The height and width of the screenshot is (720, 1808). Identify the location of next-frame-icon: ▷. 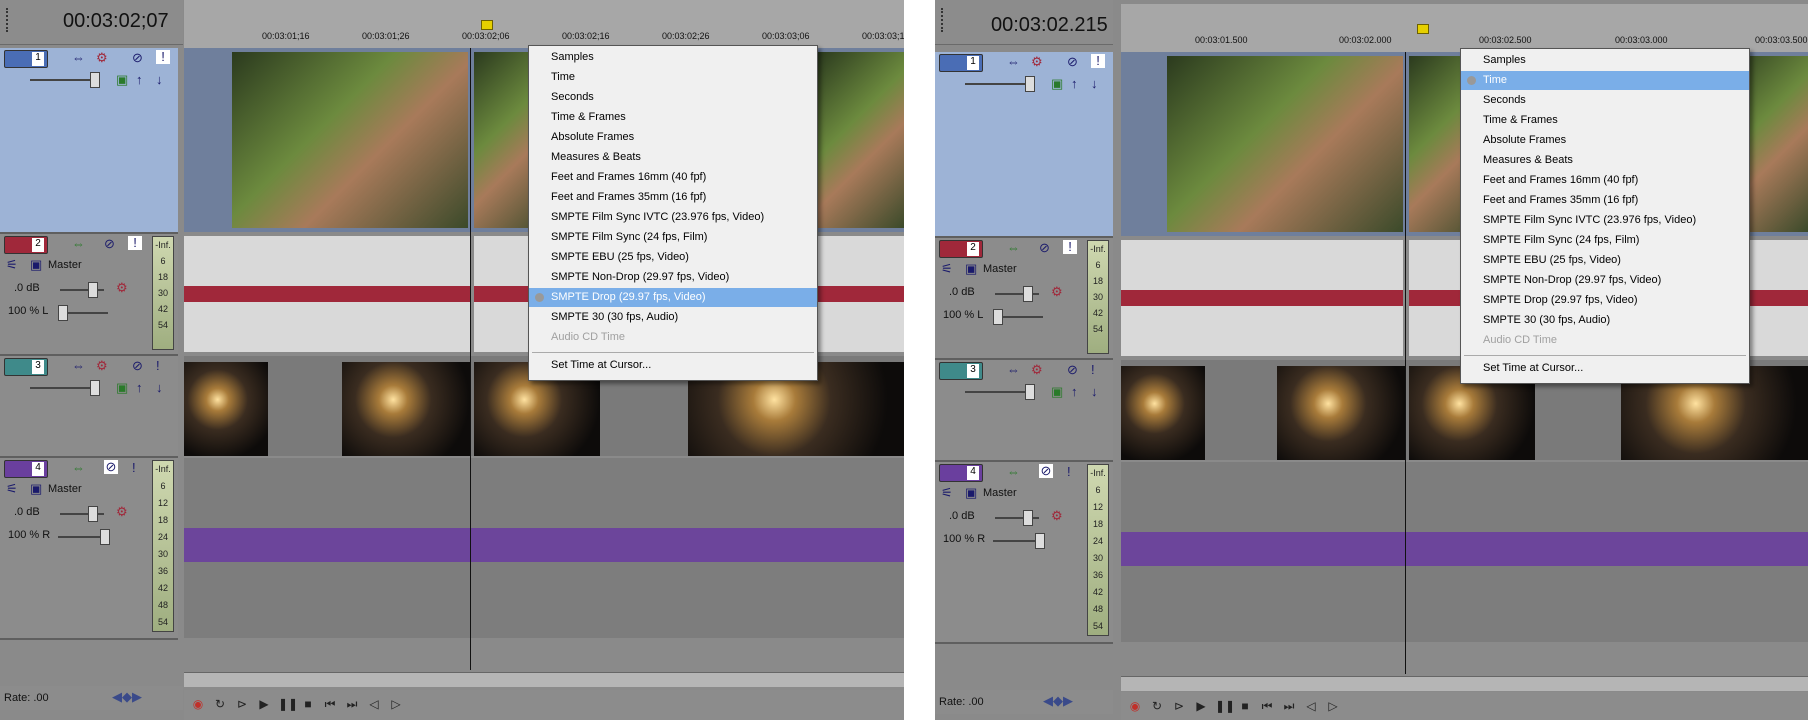
(1333, 706).